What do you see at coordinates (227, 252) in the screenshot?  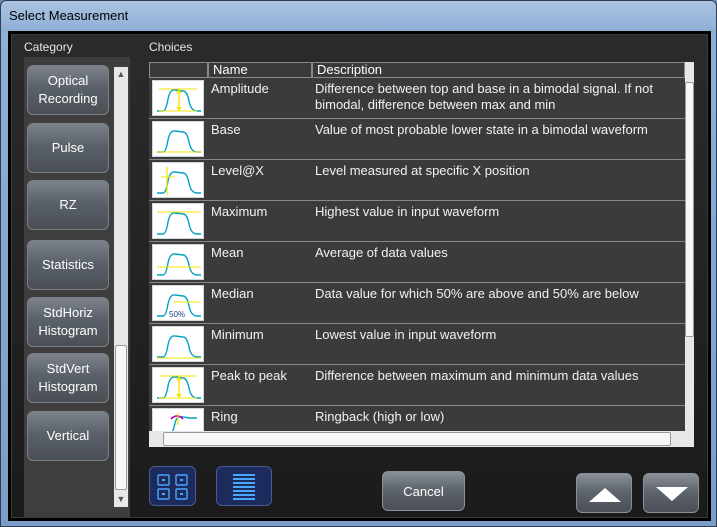 I see `row-name: Mean` at bounding box center [227, 252].